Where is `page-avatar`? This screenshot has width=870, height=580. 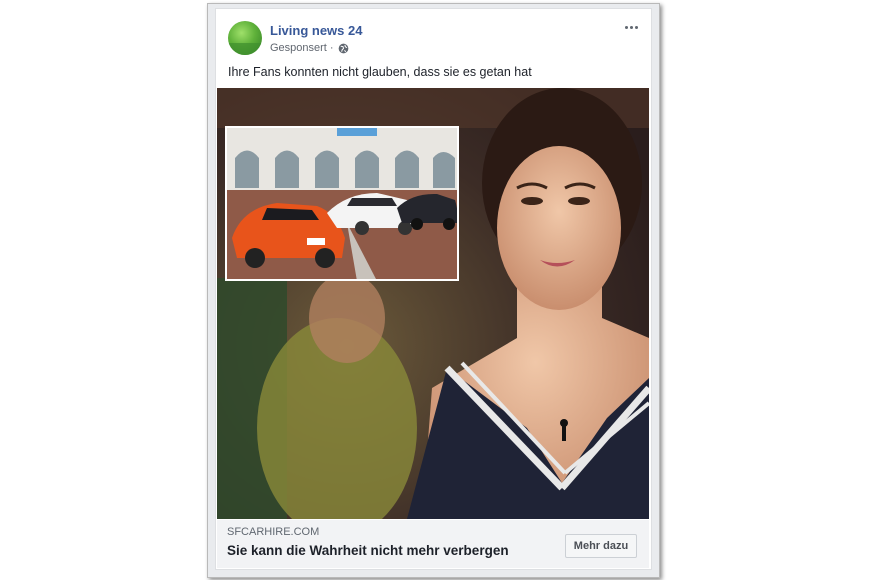 page-avatar is located at coordinates (245, 38).